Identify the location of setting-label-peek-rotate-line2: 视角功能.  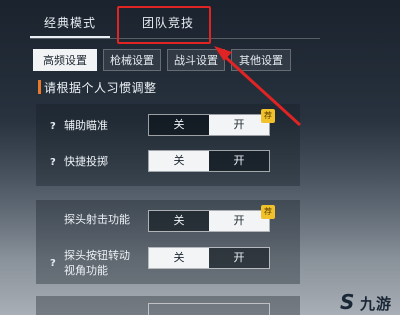
(86, 270).